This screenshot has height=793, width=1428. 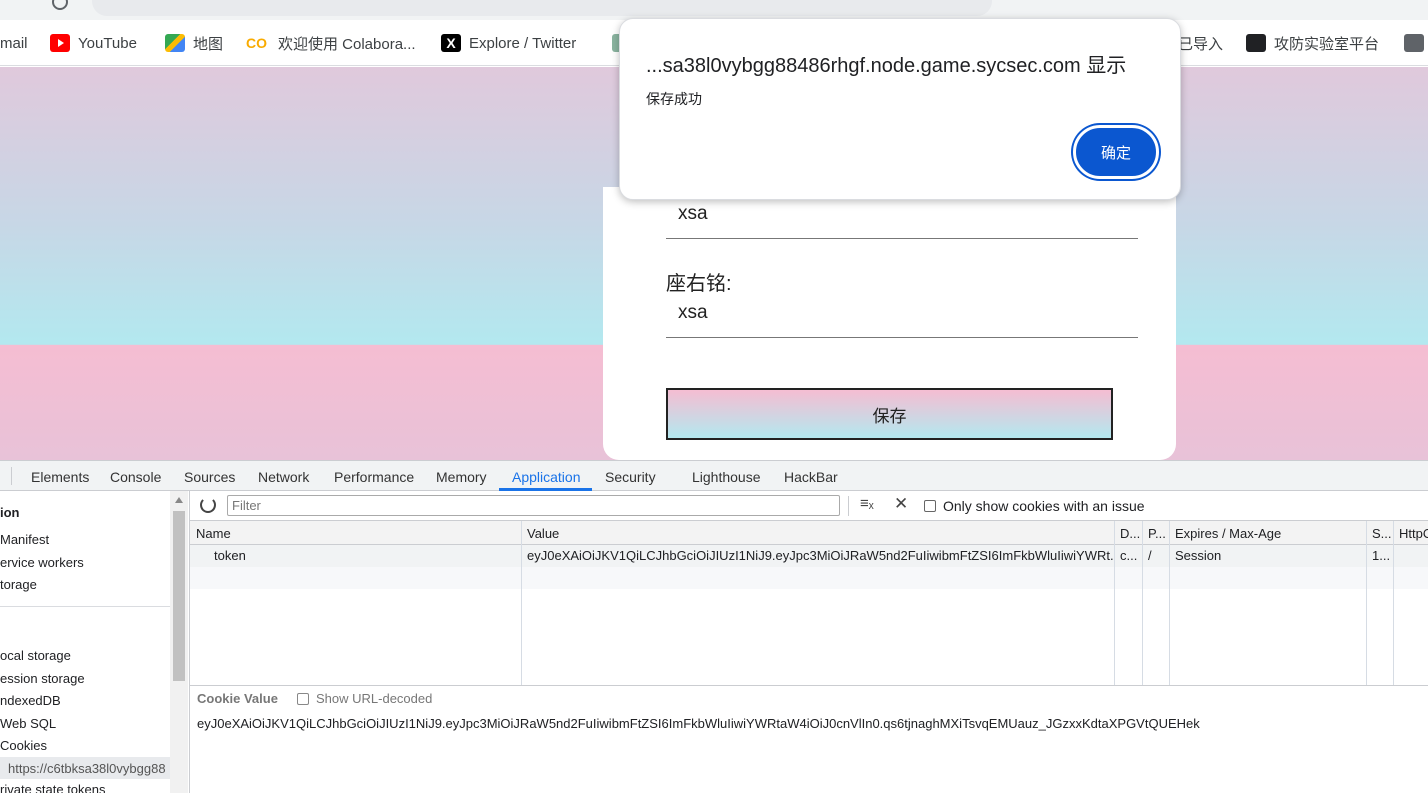 I want to click on clear-filtered-icon: ≡ₓ, so click(x=867, y=503).